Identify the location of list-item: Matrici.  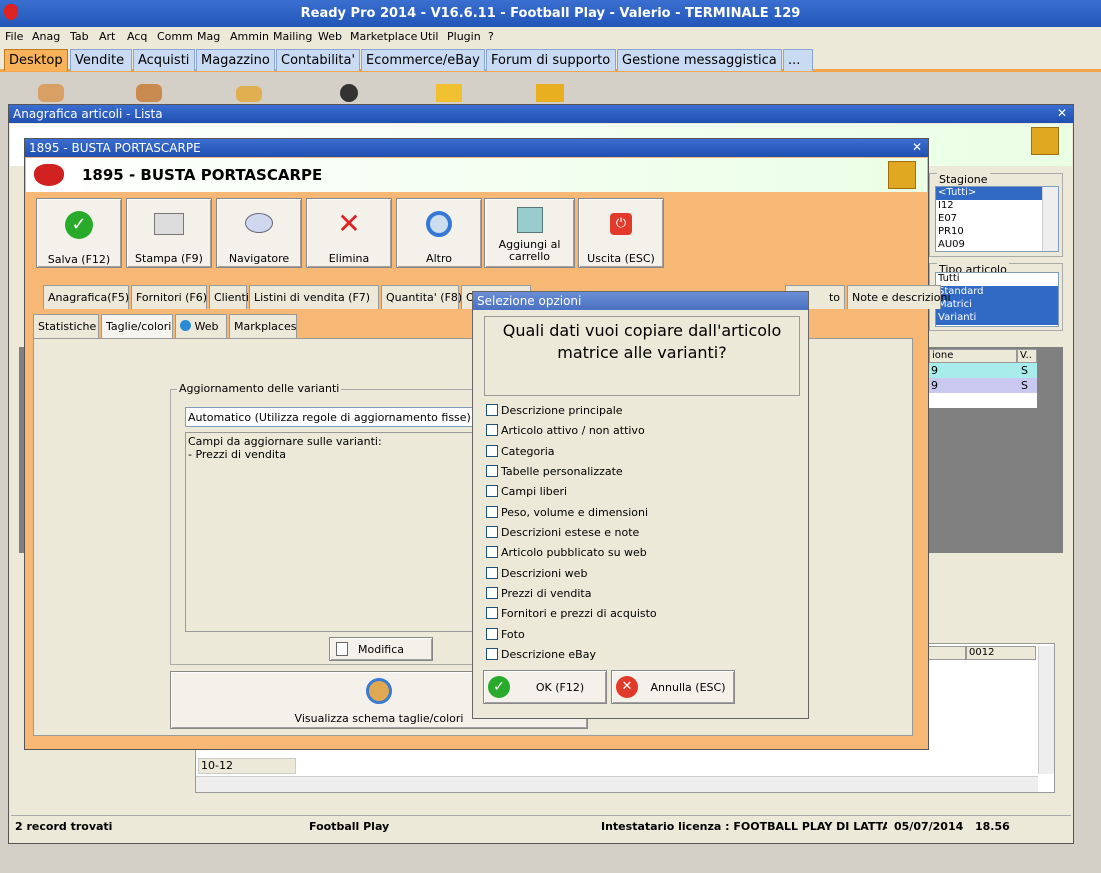
(997, 305).